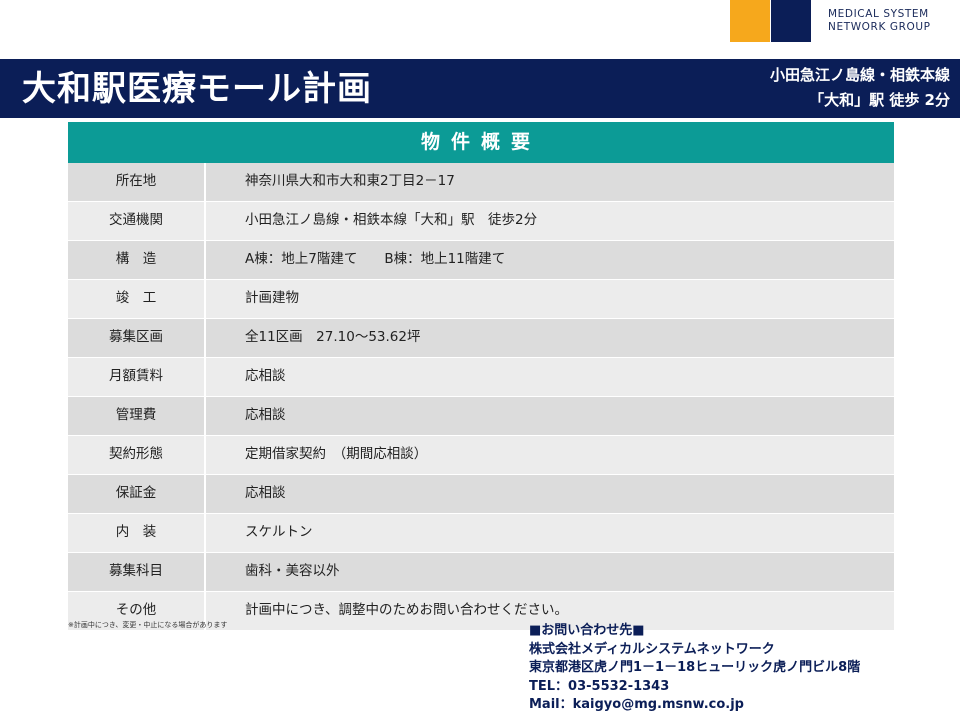  I want to click on title-band: 大和駅医療モール計画 小田急江ノ島線・相鉄本線 「大和」駅 徒歩 2分, so click(480, 88).